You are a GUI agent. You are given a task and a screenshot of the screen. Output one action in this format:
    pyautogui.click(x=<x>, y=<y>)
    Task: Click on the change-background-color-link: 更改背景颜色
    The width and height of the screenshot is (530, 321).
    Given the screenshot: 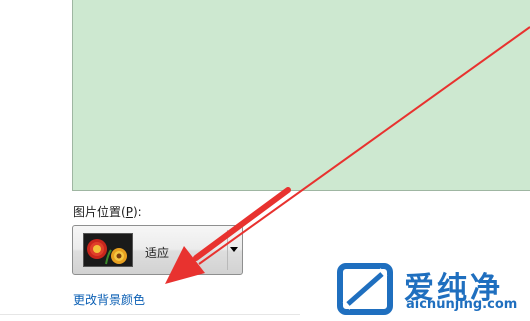 What is the action you would take?
    pyautogui.click(x=109, y=299)
    